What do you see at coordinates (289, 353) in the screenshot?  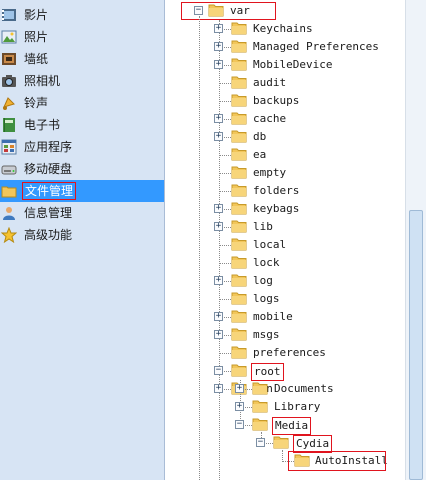 I see `tree-node-preferences: preferences` at bounding box center [289, 353].